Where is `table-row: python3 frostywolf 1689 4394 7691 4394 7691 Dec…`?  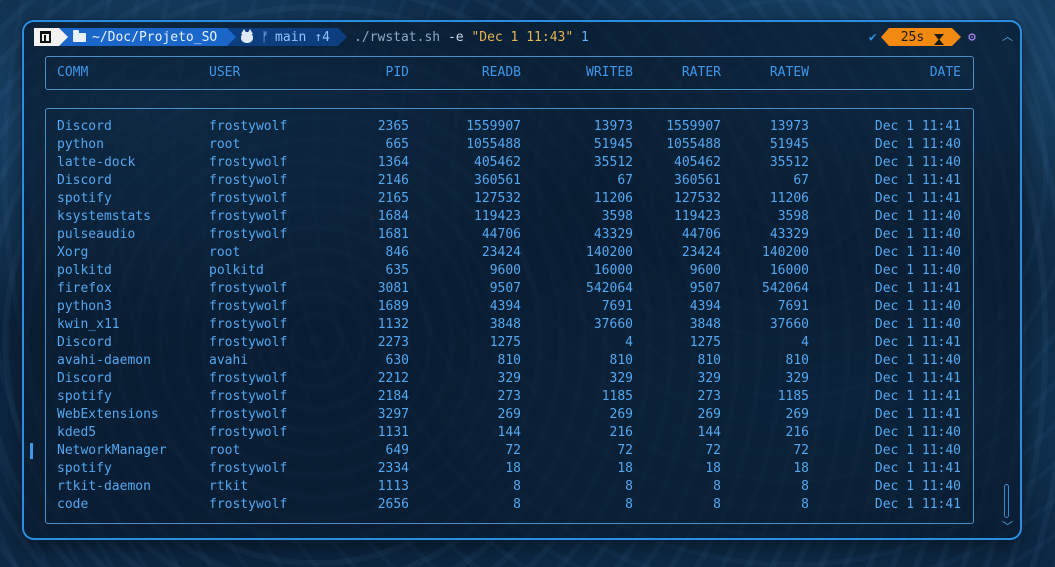 table-row: python3 frostywolf 1689 4394 7691 4394 7691 Dec… is located at coordinates (509, 307).